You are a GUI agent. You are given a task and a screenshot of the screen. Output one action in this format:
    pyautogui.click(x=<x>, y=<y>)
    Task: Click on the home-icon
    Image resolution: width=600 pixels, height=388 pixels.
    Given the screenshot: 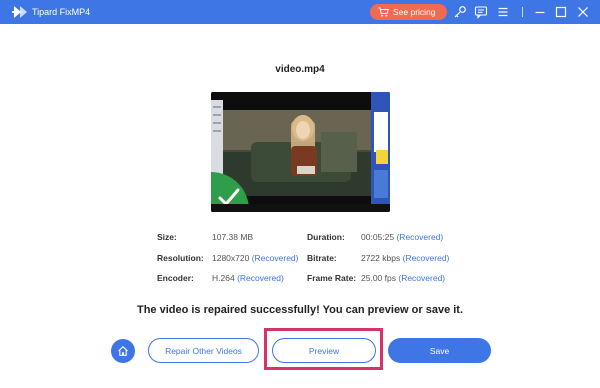 What is the action you would take?
    pyautogui.click(x=123, y=351)
    